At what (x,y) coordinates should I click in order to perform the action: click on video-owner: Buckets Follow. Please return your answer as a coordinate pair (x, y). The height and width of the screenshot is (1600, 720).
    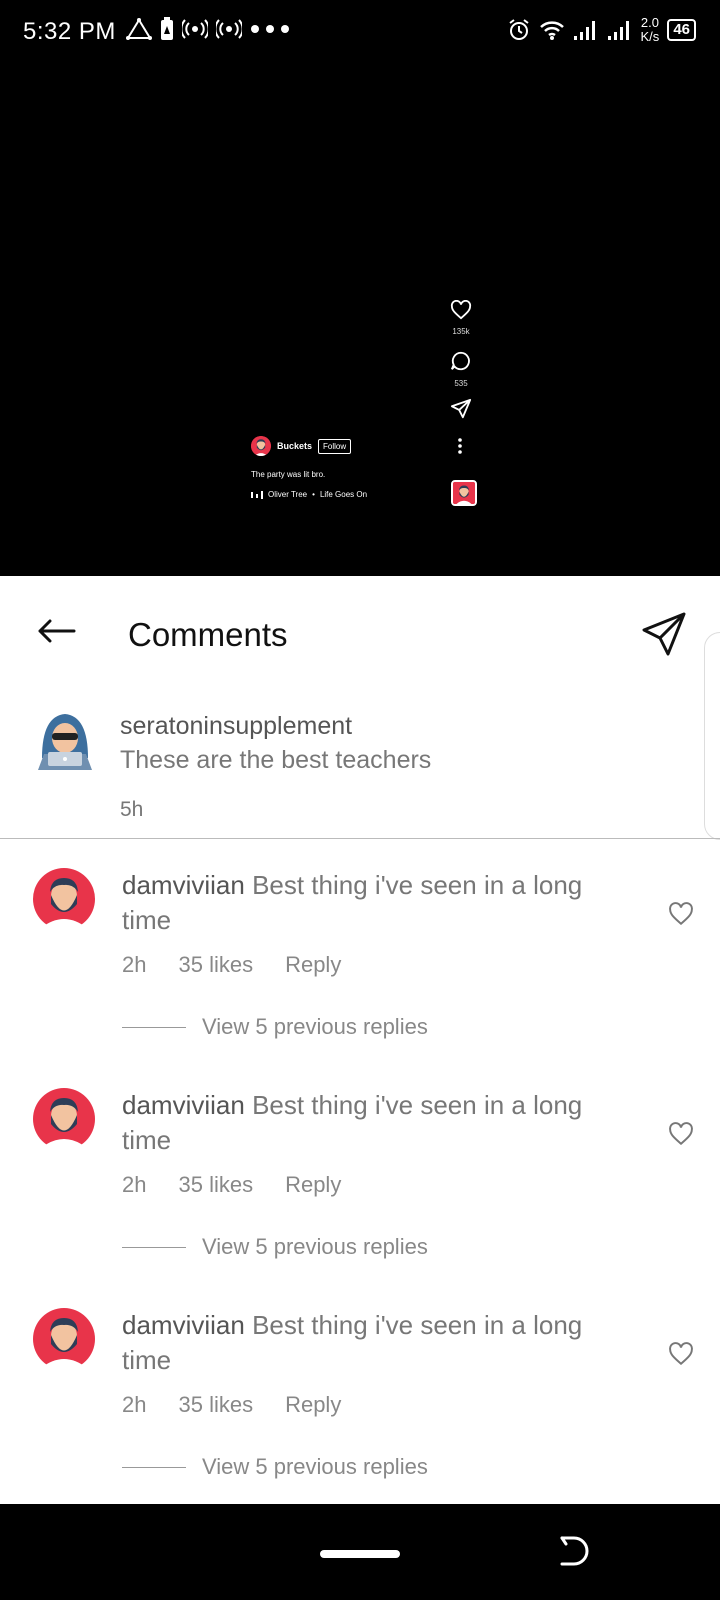
    Looking at the image, I should click on (301, 446).